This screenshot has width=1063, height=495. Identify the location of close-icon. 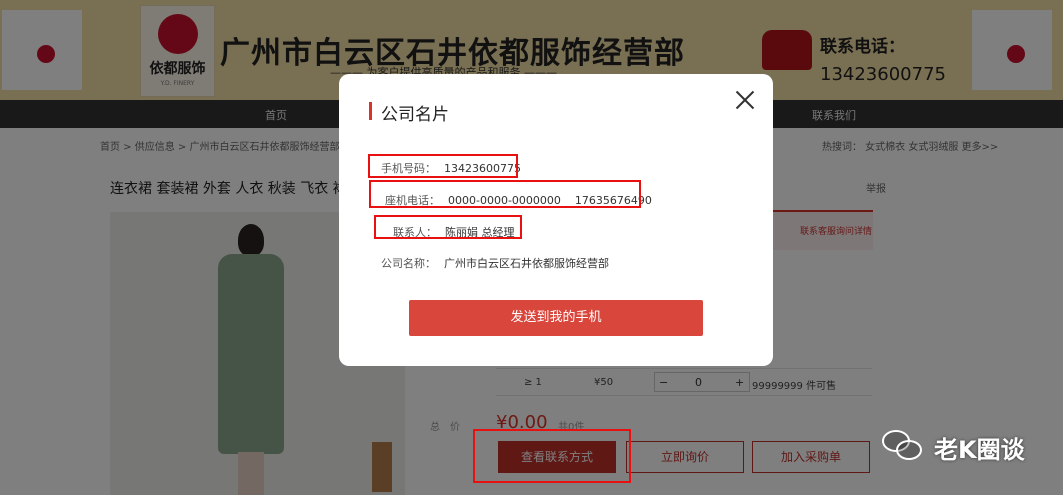
(745, 100).